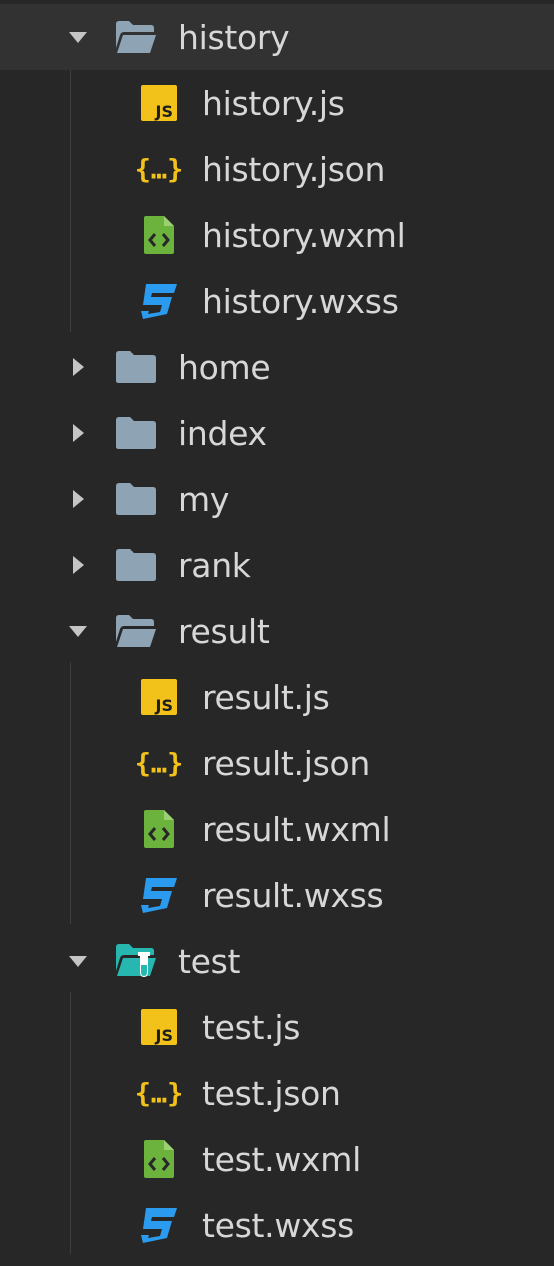  Describe the element at coordinates (296, 829) in the screenshot. I see `file-label: result.wxml` at that location.